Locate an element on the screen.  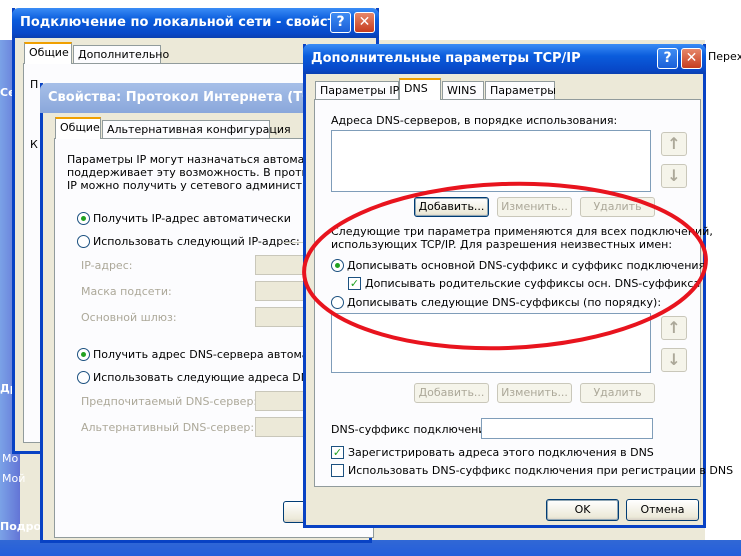
tab-dns: DNS is located at coordinates (420, 89).